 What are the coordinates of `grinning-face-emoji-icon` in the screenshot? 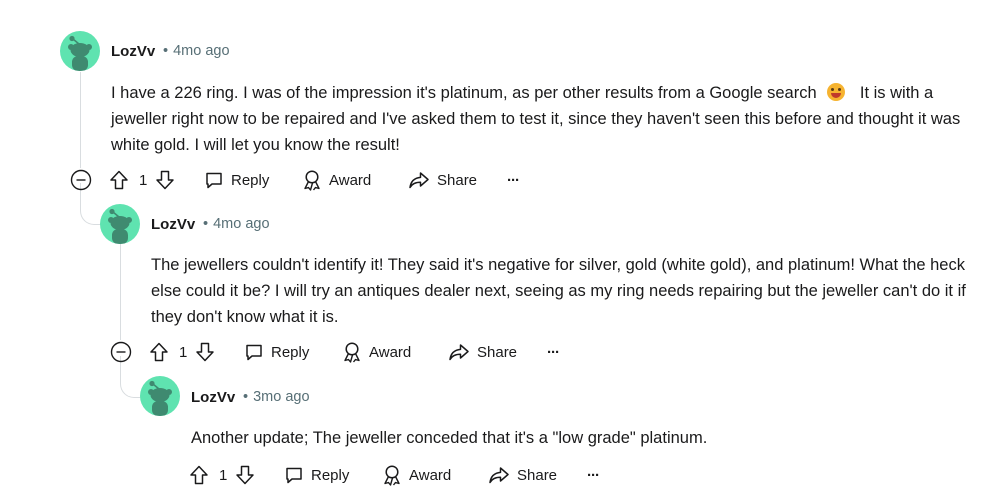 It's located at (836, 92).